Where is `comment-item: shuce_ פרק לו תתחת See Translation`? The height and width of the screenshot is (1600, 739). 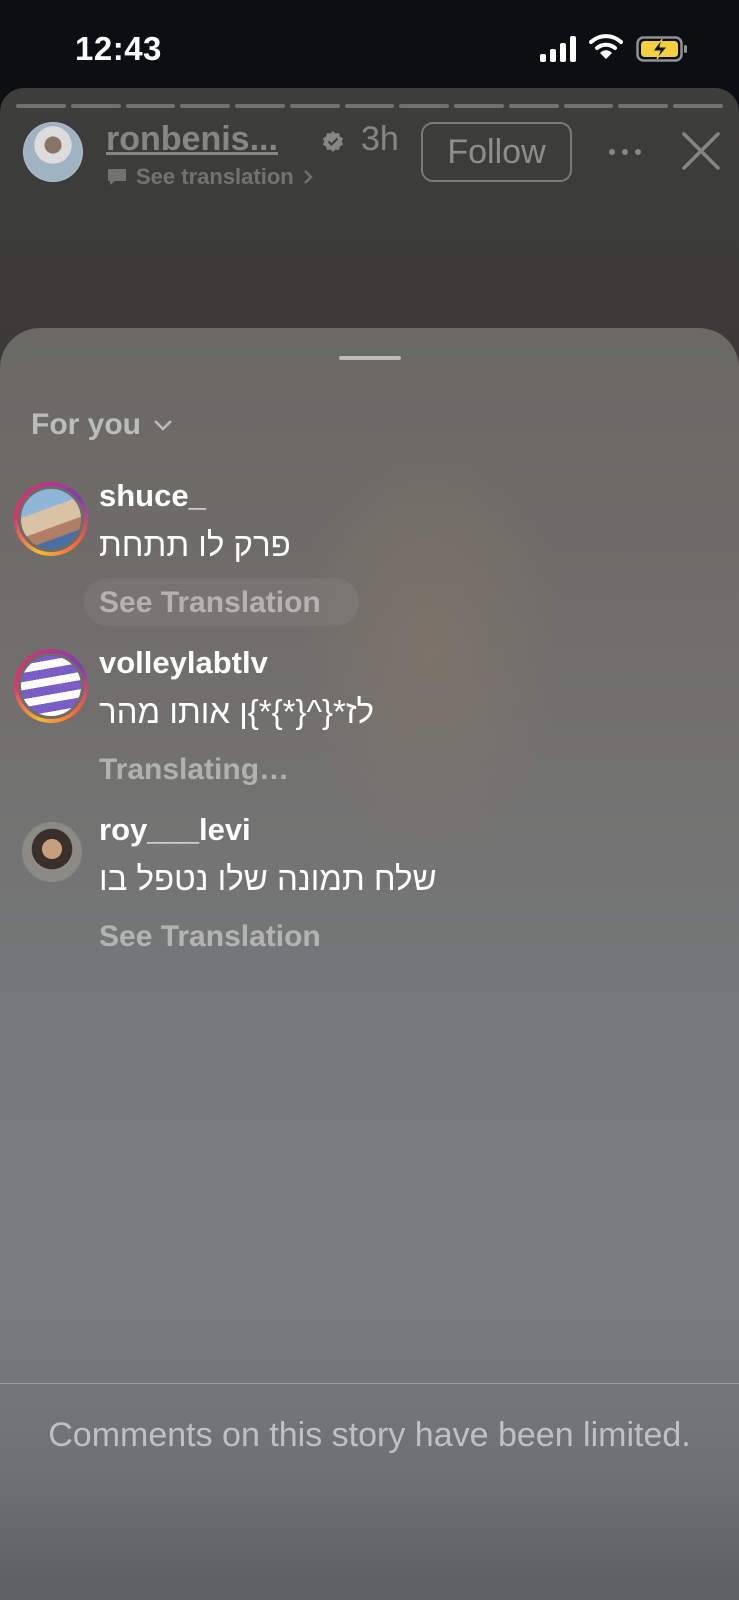 comment-item: shuce_ פרק לו תתחת See Translation is located at coordinates (369, 553).